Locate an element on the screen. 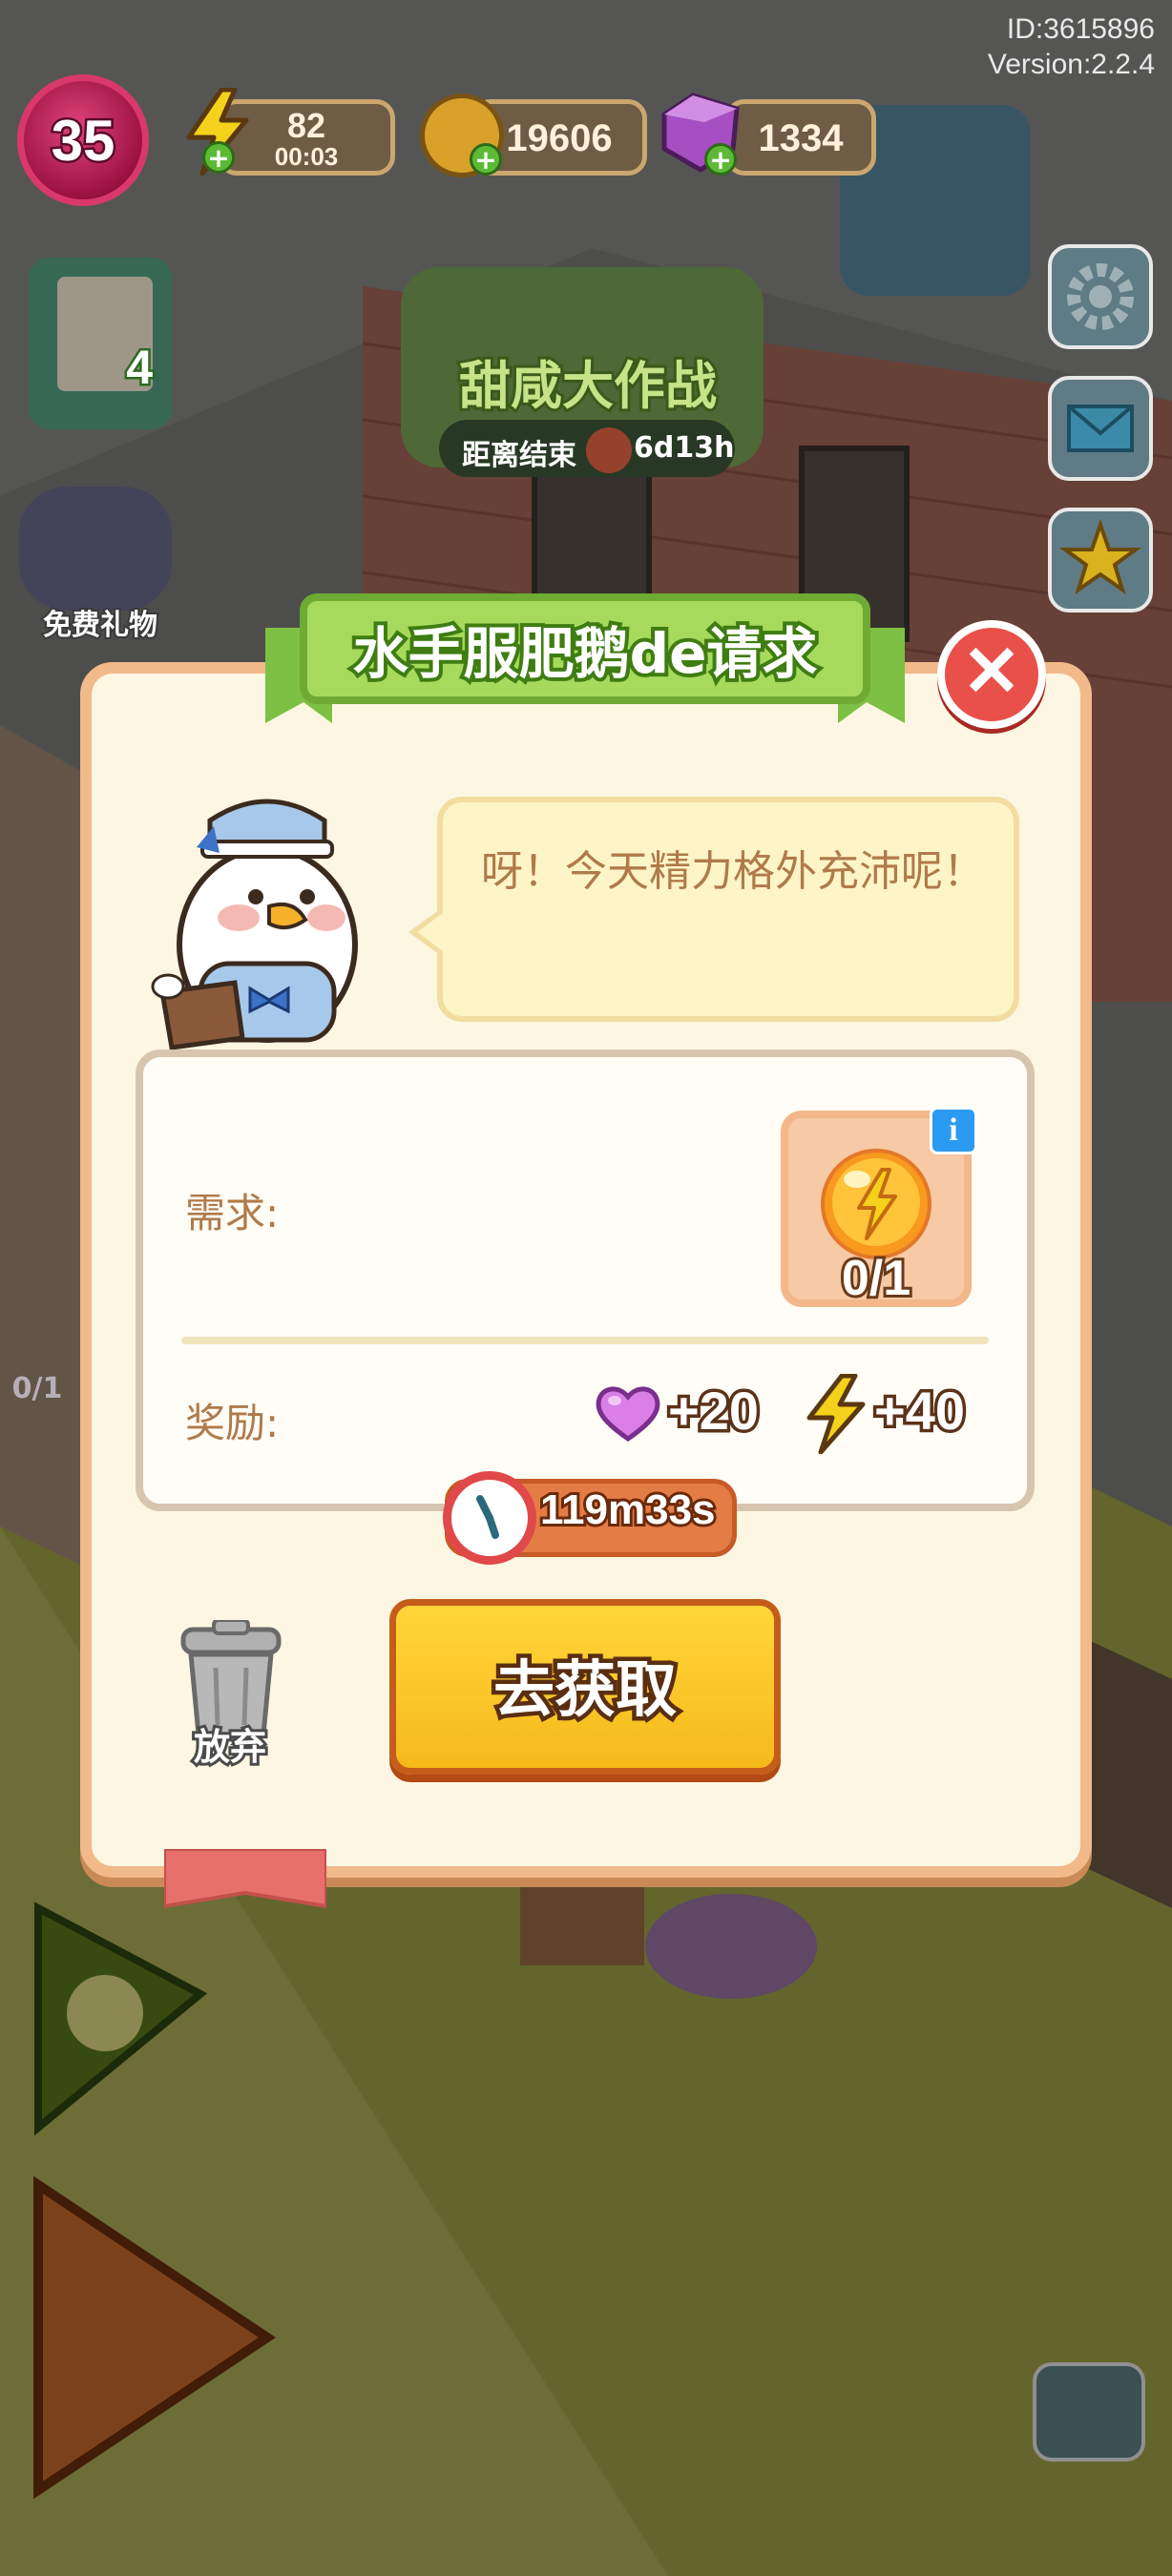 The height and width of the screenshot is (2576, 1172). get-button-label: 去获取 is located at coordinates (585, 1686).